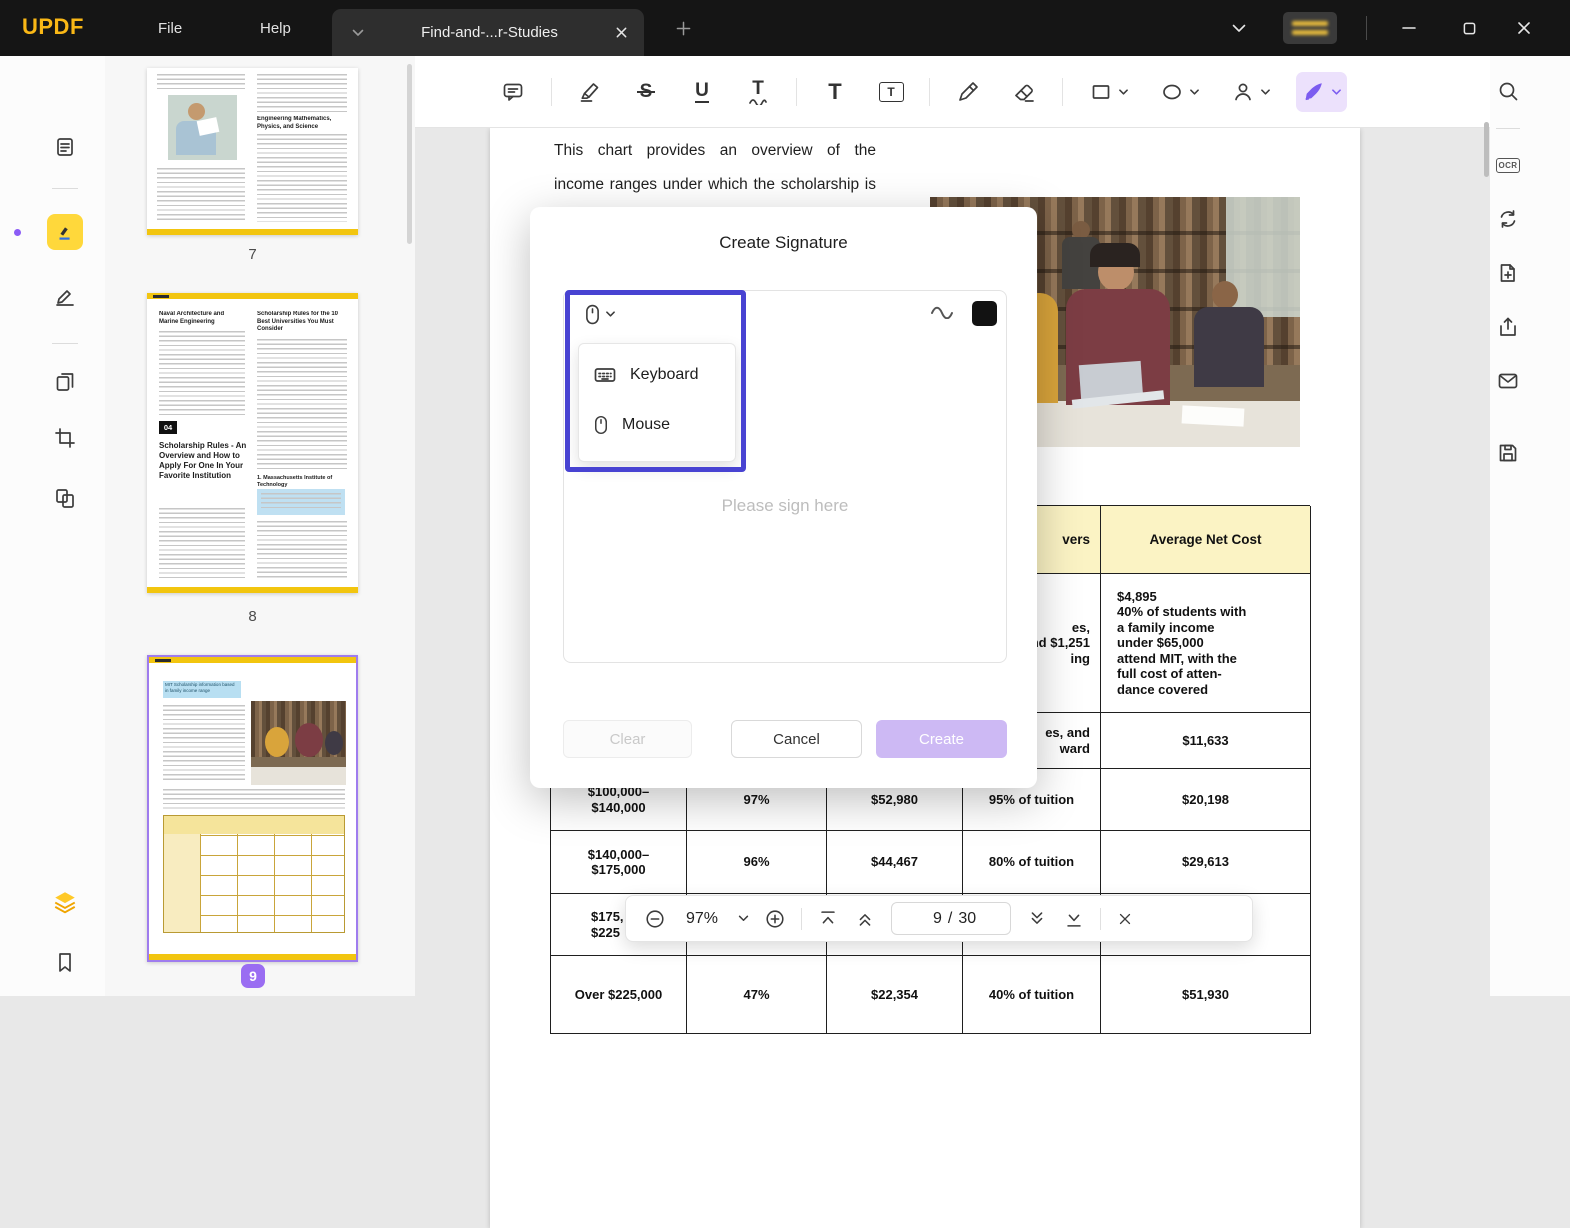  I want to click on file-menu: File, so click(170, 28).